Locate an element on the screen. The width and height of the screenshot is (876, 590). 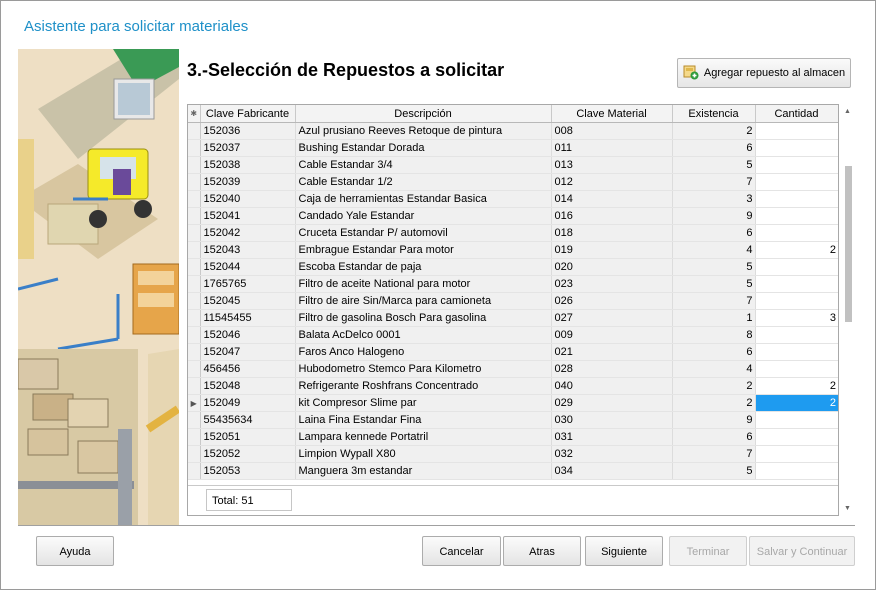
cell-existencia: 3 is located at coordinates (714, 199).